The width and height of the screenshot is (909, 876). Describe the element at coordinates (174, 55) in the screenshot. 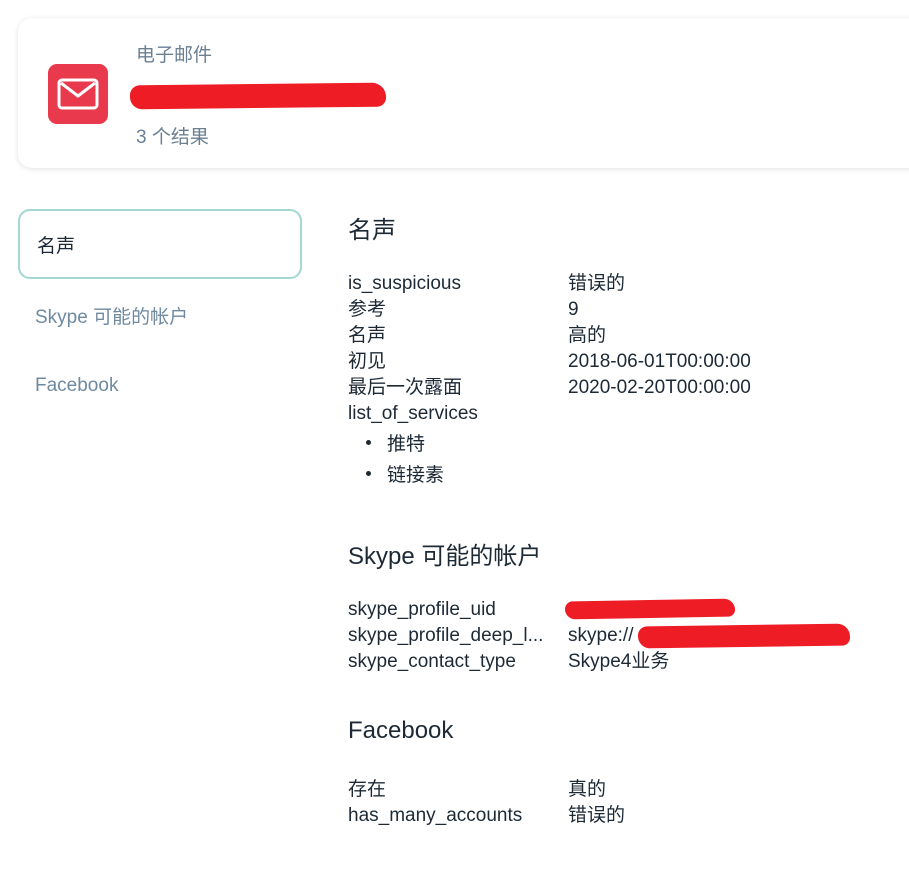

I see `header-kind-label: 电子邮件` at that location.